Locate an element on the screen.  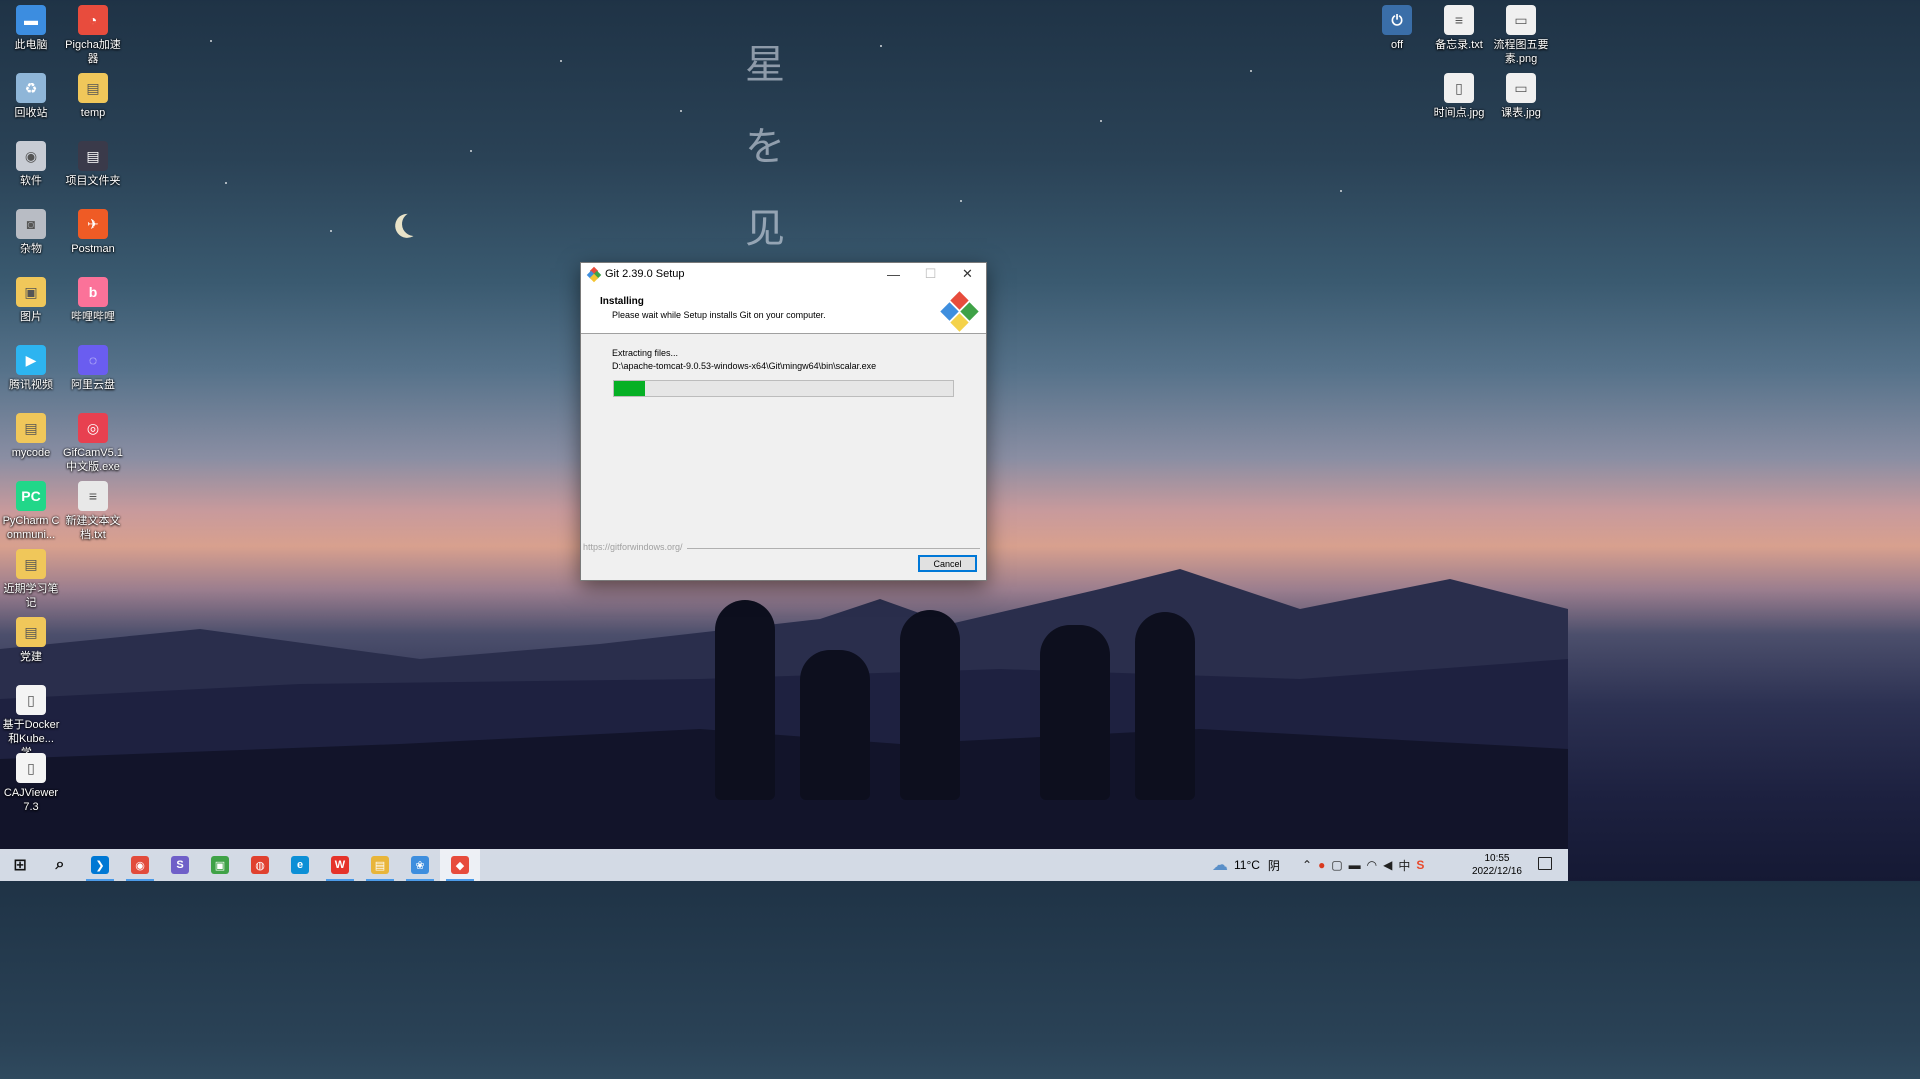
desktop-icon: ≡ 新建文本文档.txt is located at coordinates (93, 511).